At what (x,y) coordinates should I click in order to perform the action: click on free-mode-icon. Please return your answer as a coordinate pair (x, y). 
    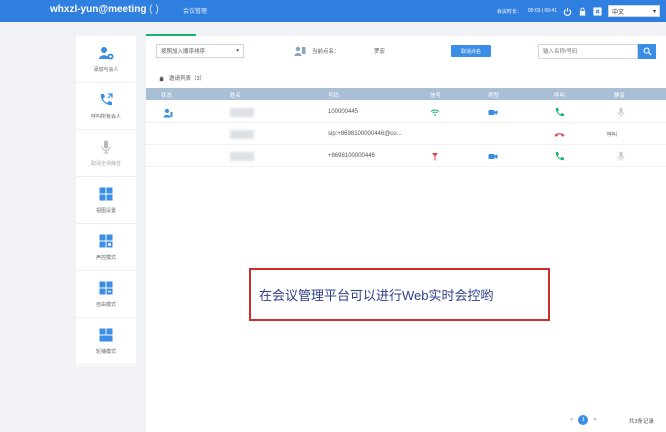
    Looking at the image, I should click on (106, 288).